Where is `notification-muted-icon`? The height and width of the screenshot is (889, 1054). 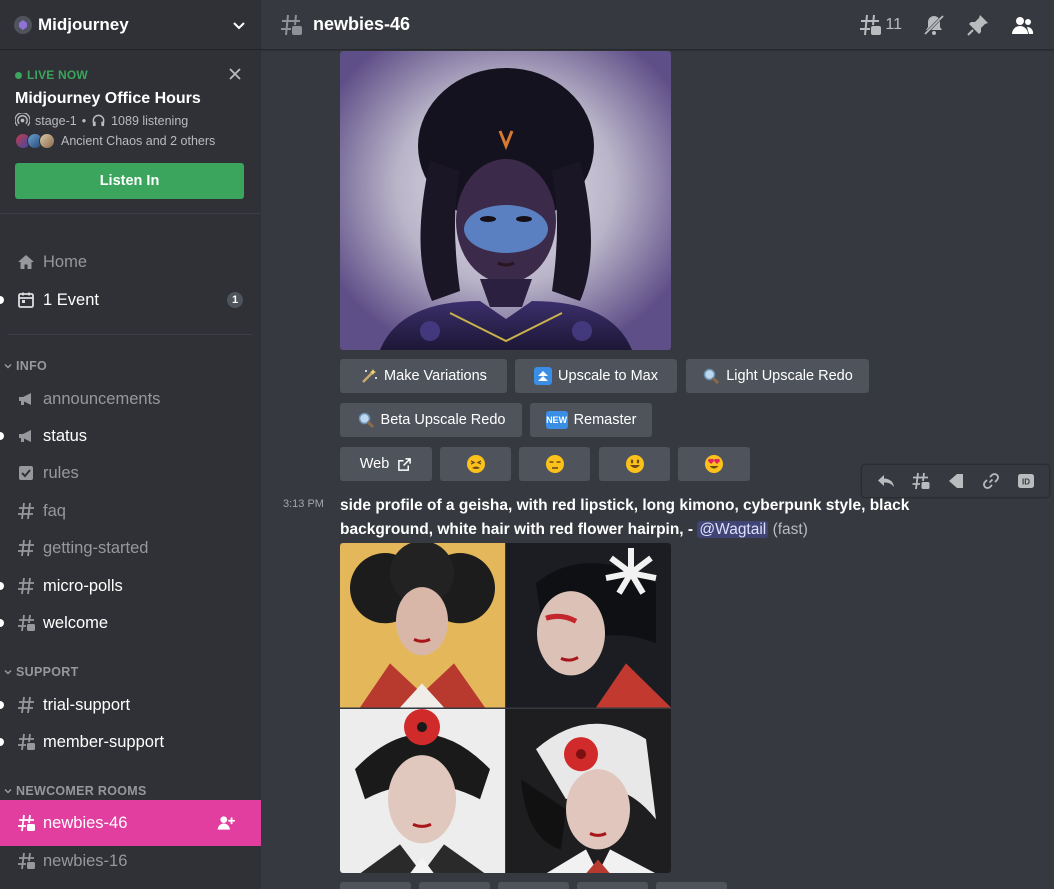
notification-muted-icon is located at coordinates (934, 25).